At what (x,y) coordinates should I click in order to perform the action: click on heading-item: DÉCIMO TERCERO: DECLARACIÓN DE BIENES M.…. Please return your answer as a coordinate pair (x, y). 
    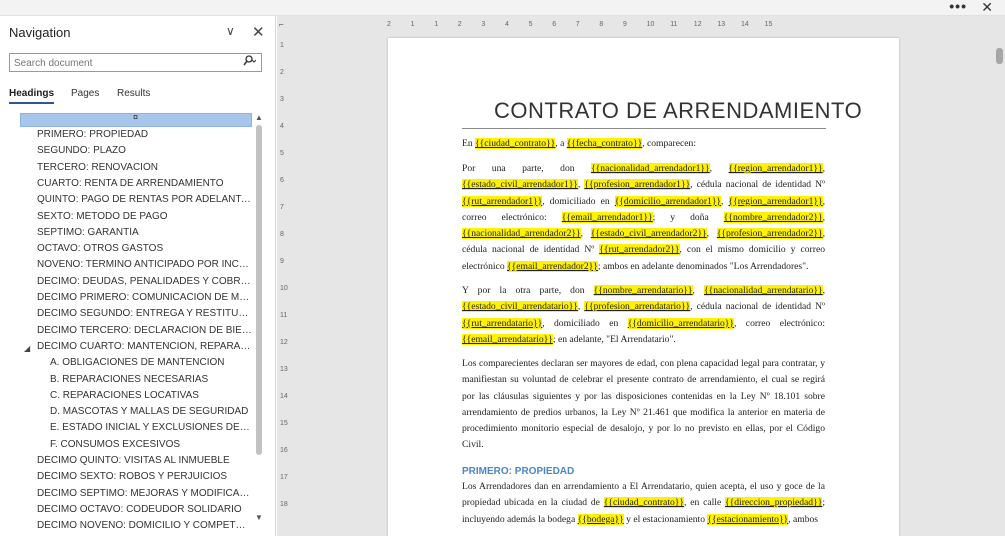
    Looking at the image, I should click on (144, 333).